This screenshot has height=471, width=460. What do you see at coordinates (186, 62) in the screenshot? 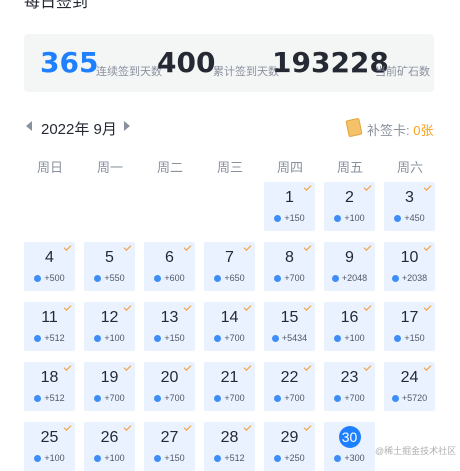
I see `total-days-value: 400` at bounding box center [186, 62].